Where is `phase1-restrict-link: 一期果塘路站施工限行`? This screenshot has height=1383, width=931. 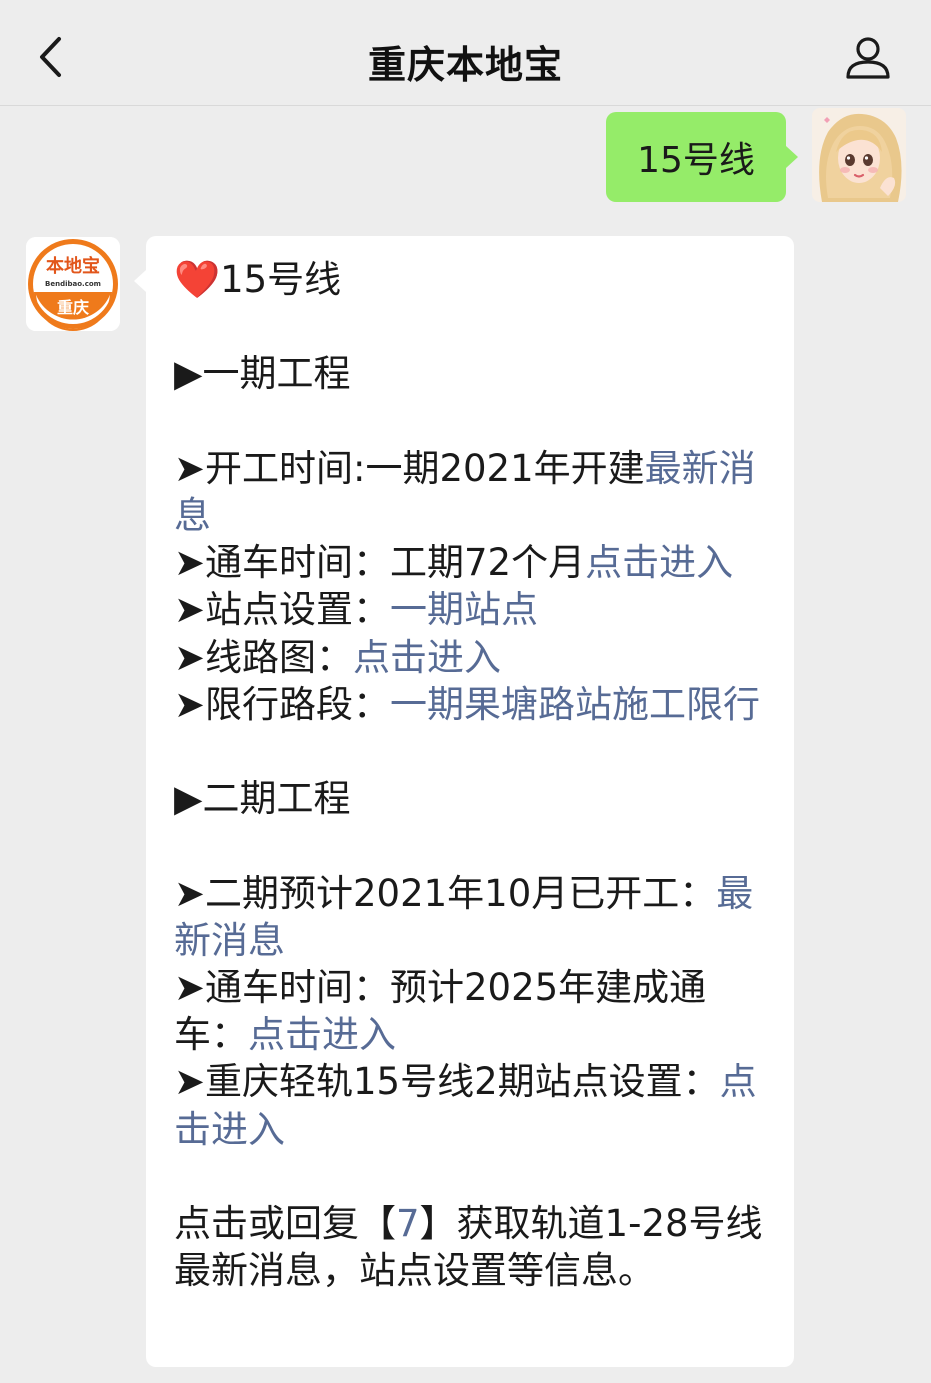
phase1-restrict-link: 一期果塘路站施工限行 is located at coordinates (575, 704).